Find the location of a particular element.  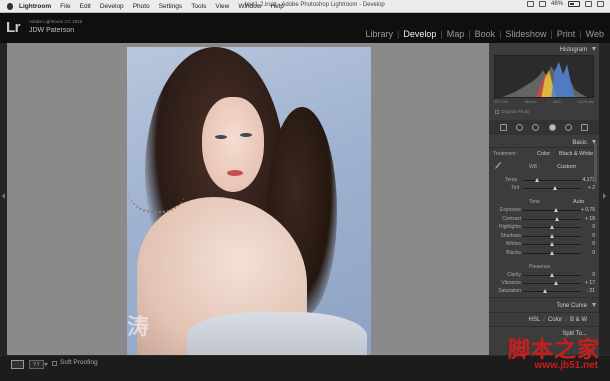

loupe-view-icon is located at coordinates (17, 364).